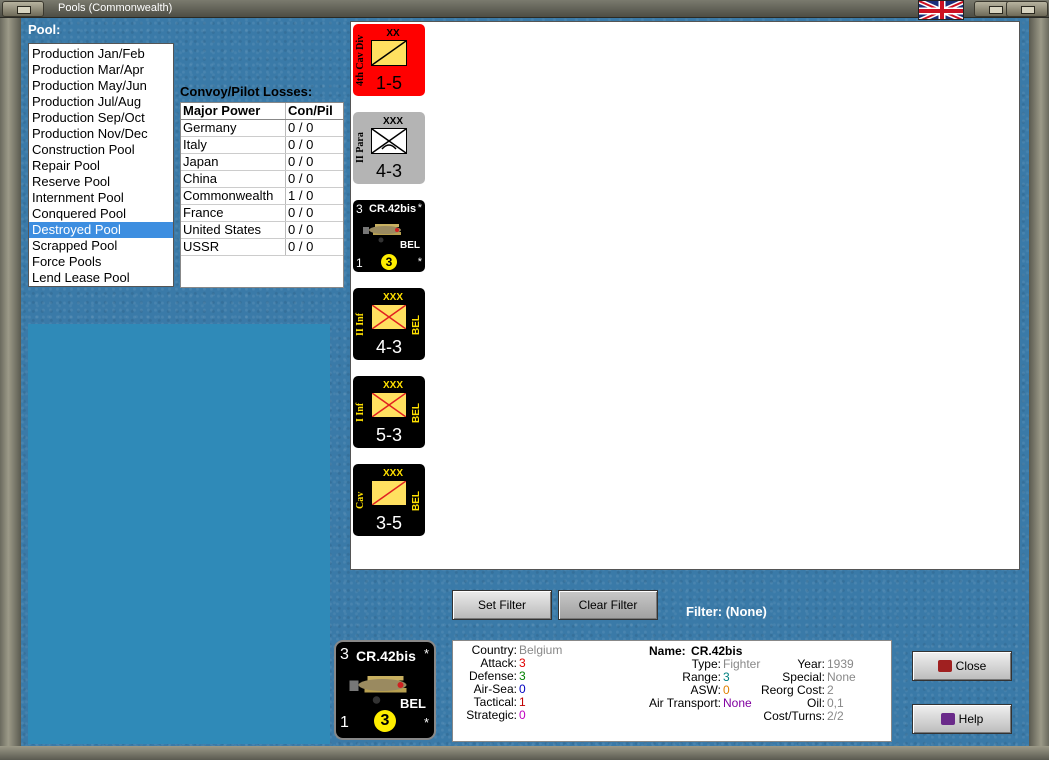  What do you see at coordinates (233, 128) in the screenshot?
I see `major-power-cell: Germany` at bounding box center [233, 128].